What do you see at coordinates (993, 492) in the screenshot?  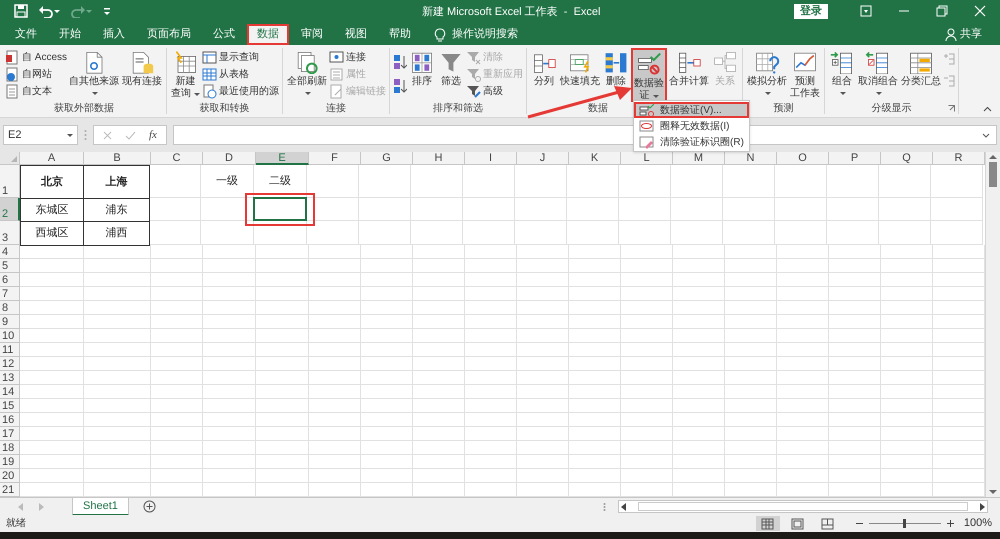 I see `scroll-down-icon` at bounding box center [993, 492].